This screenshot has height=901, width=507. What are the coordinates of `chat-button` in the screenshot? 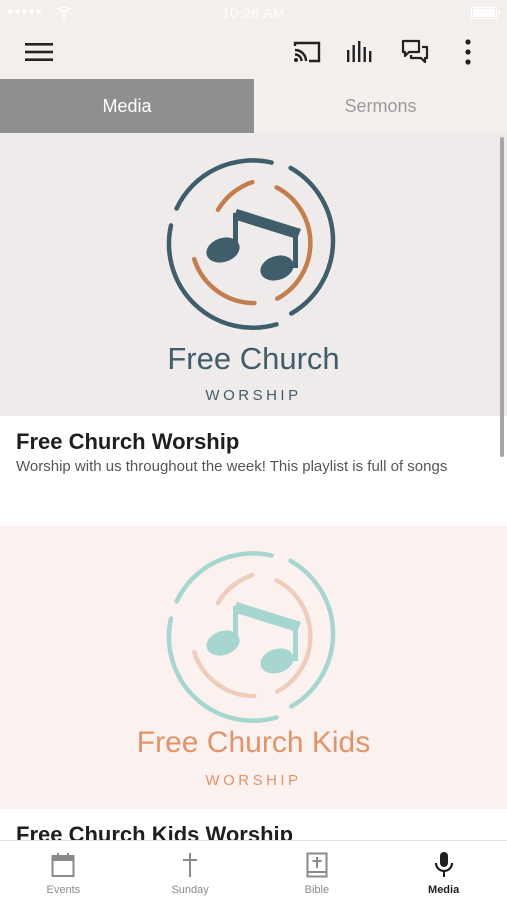 It's located at (415, 52).